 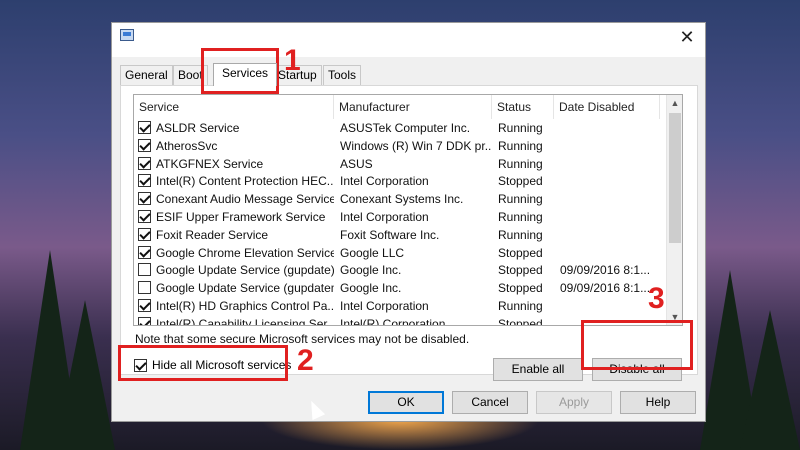 What do you see at coordinates (674, 103) in the screenshot?
I see `scroll-up-arrow-icon: ▲` at bounding box center [674, 103].